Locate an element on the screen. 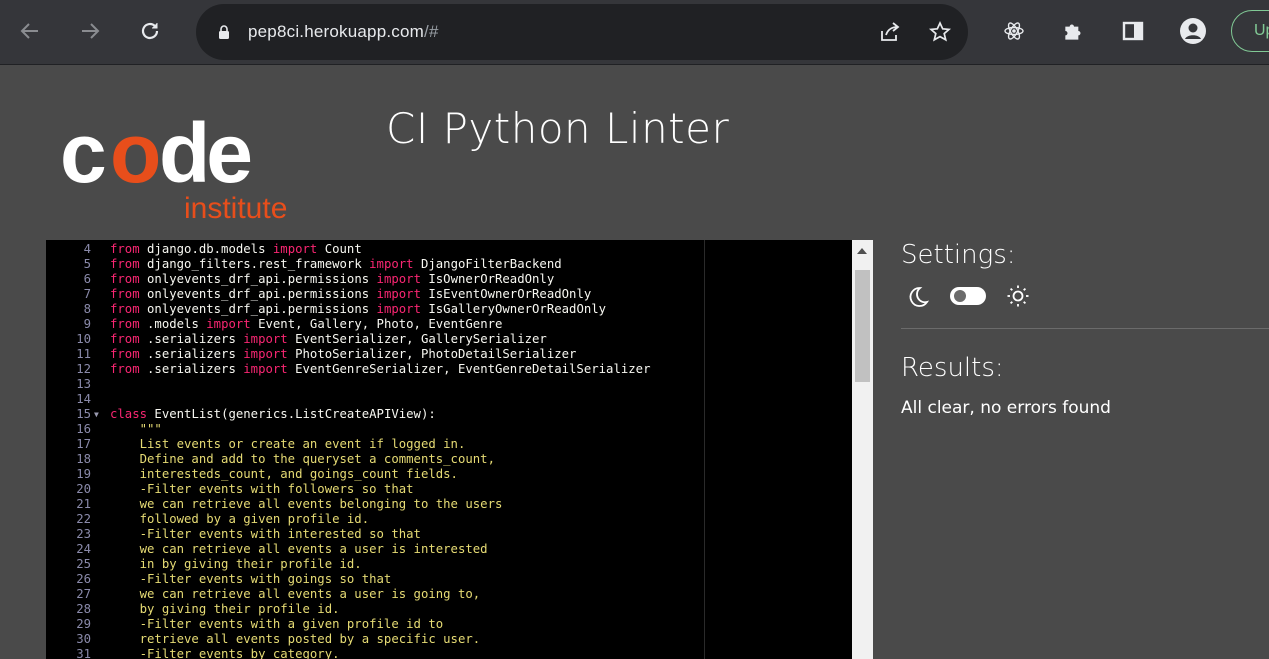 This screenshot has width=1269, height=659. line-number: 23 is located at coordinates (83, 534).